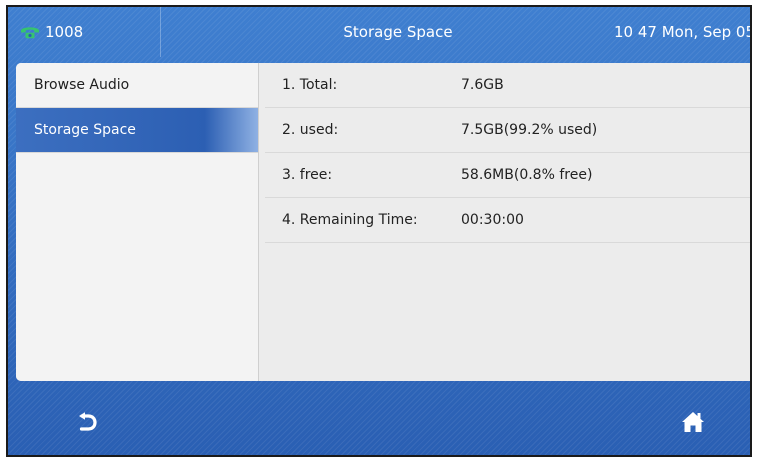  I want to click on detail-label: 1. Total:, so click(310, 85).